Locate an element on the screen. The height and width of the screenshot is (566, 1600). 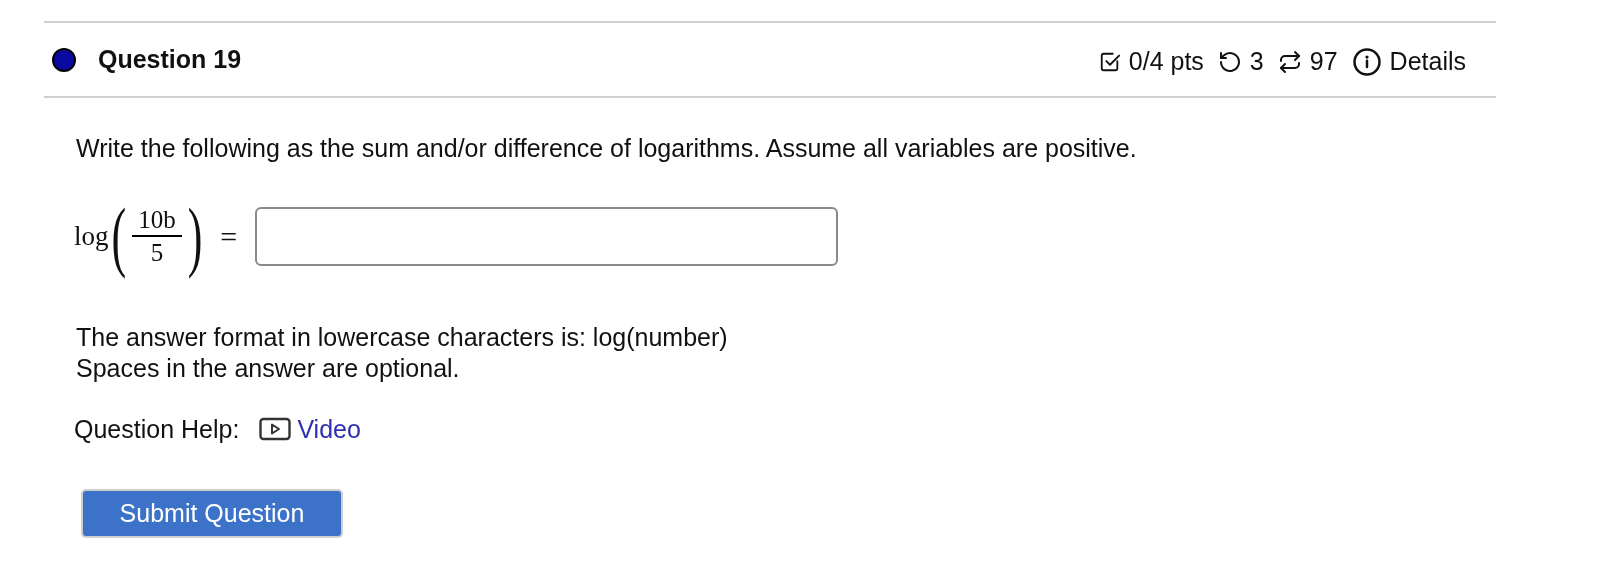
repeat-icon is located at coordinates (1289, 61).